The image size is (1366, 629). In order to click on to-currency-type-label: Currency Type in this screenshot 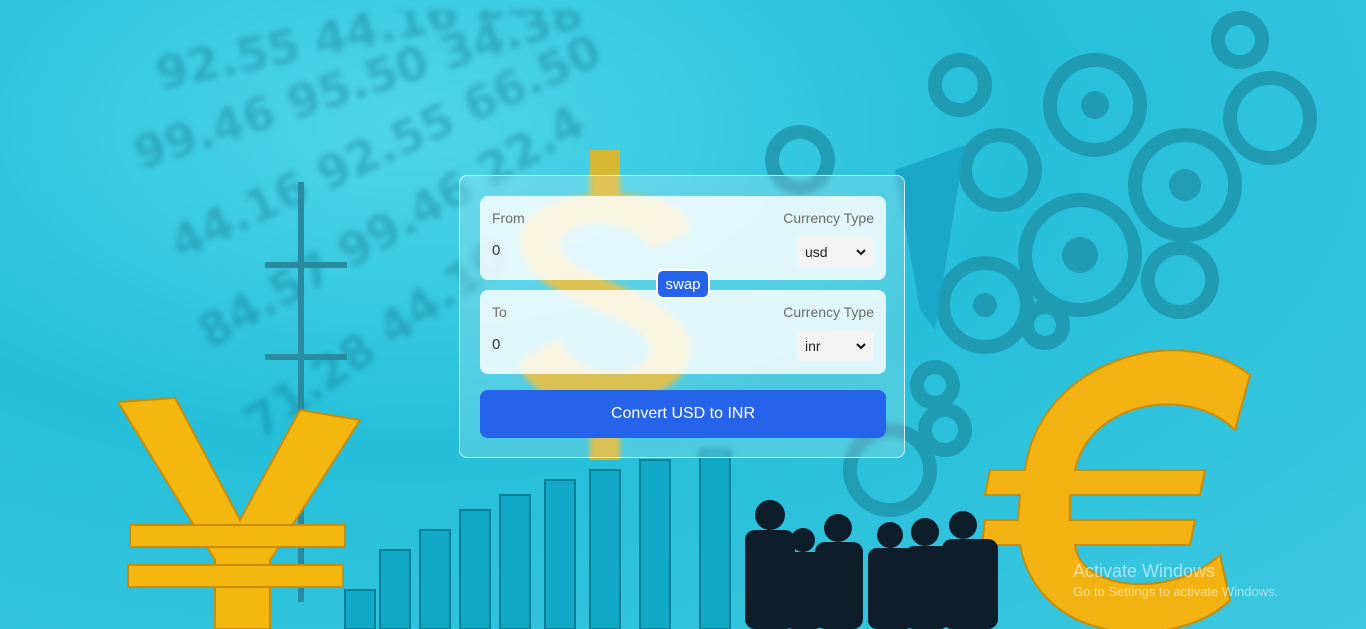, I will do `click(828, 312)`.